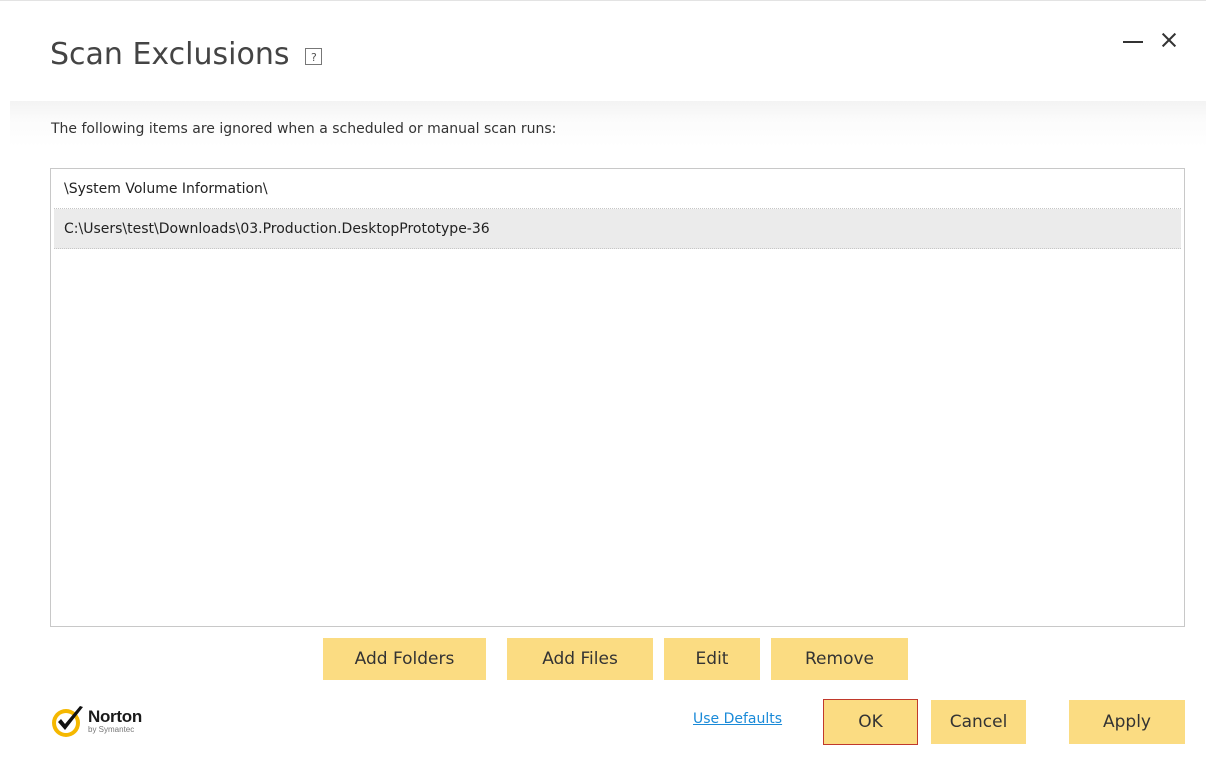  I want to click on close-icon, so click(1169, 40).